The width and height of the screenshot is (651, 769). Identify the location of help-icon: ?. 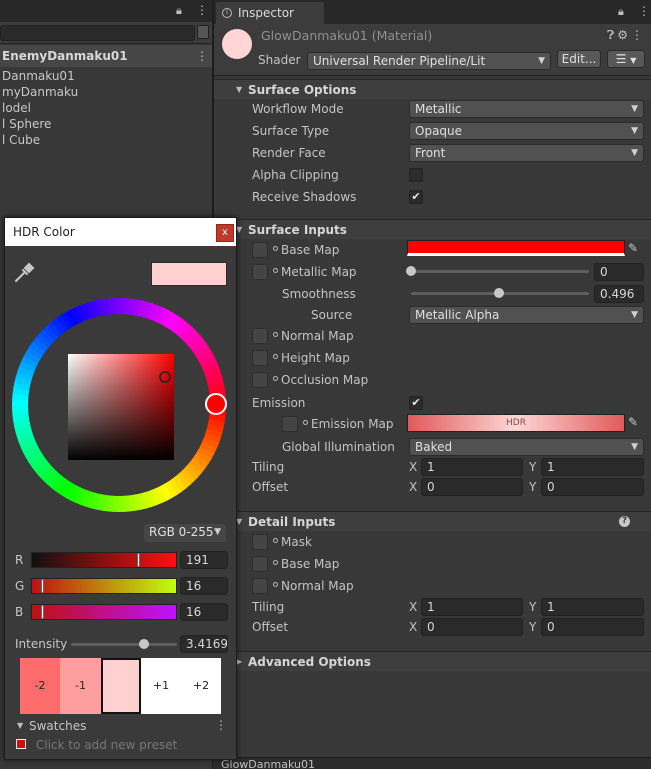
(624, 521).